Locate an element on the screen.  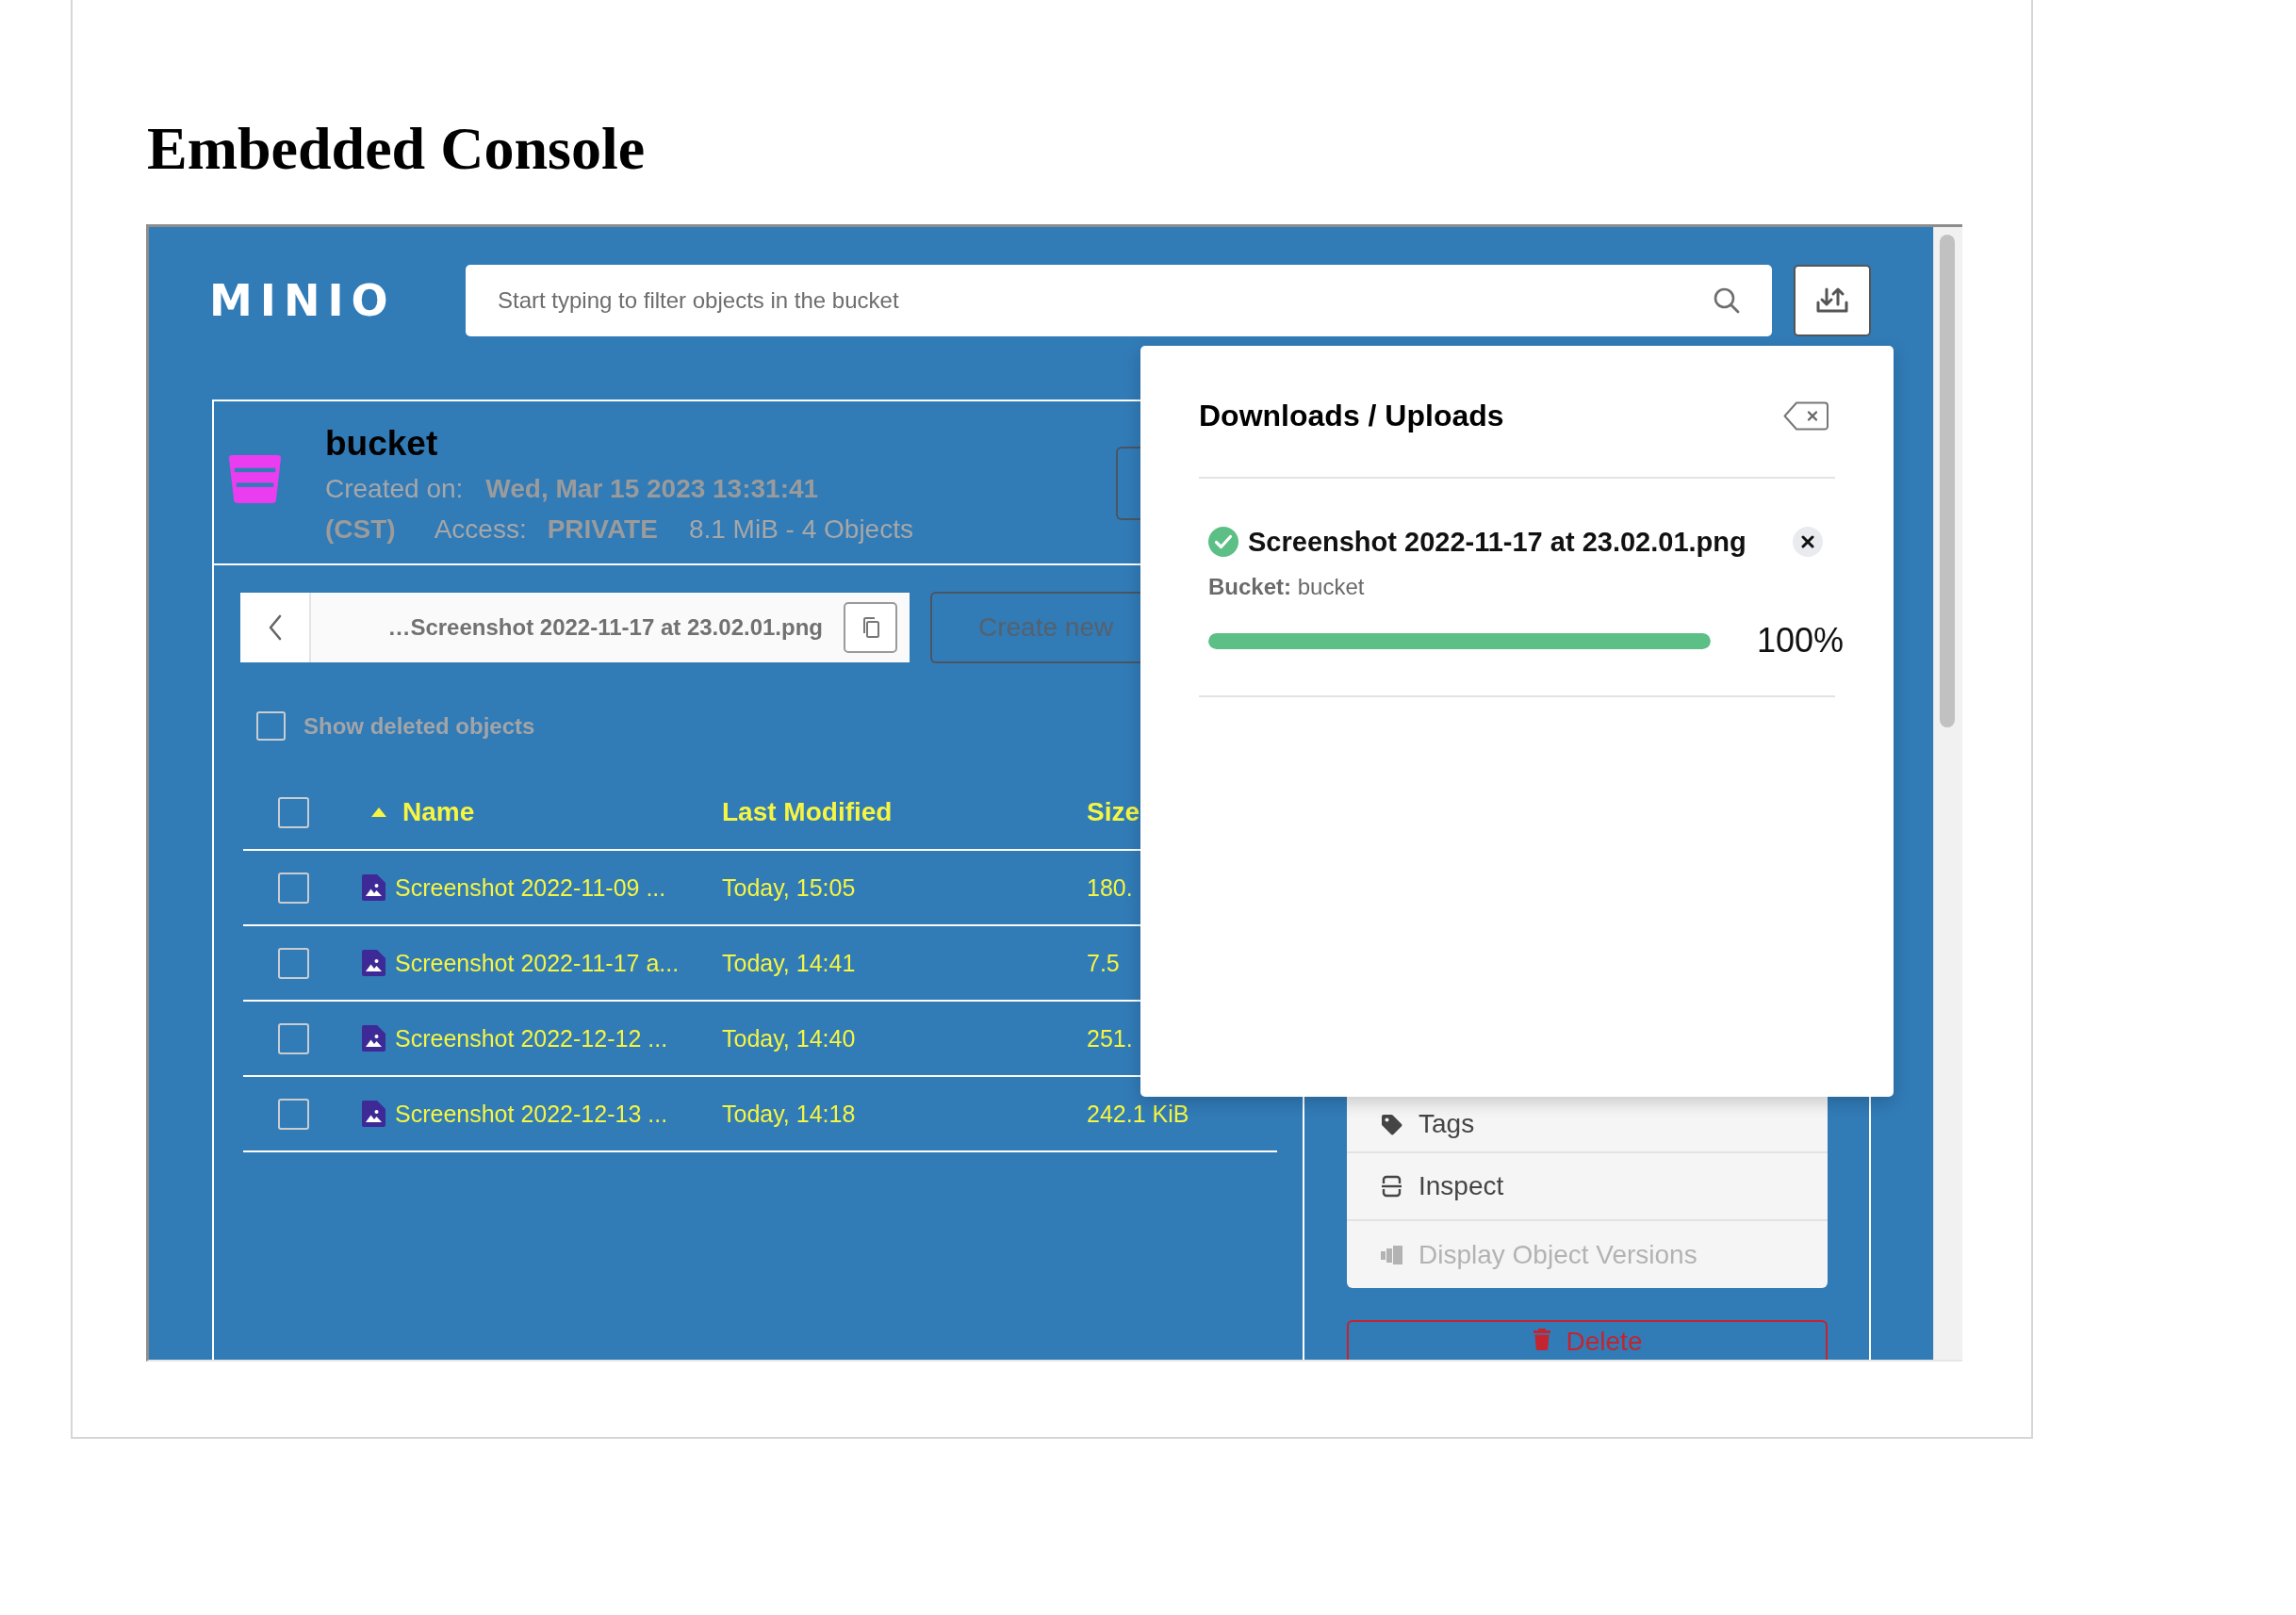
bucket-name: bucket is located at coordinates (381, 444).